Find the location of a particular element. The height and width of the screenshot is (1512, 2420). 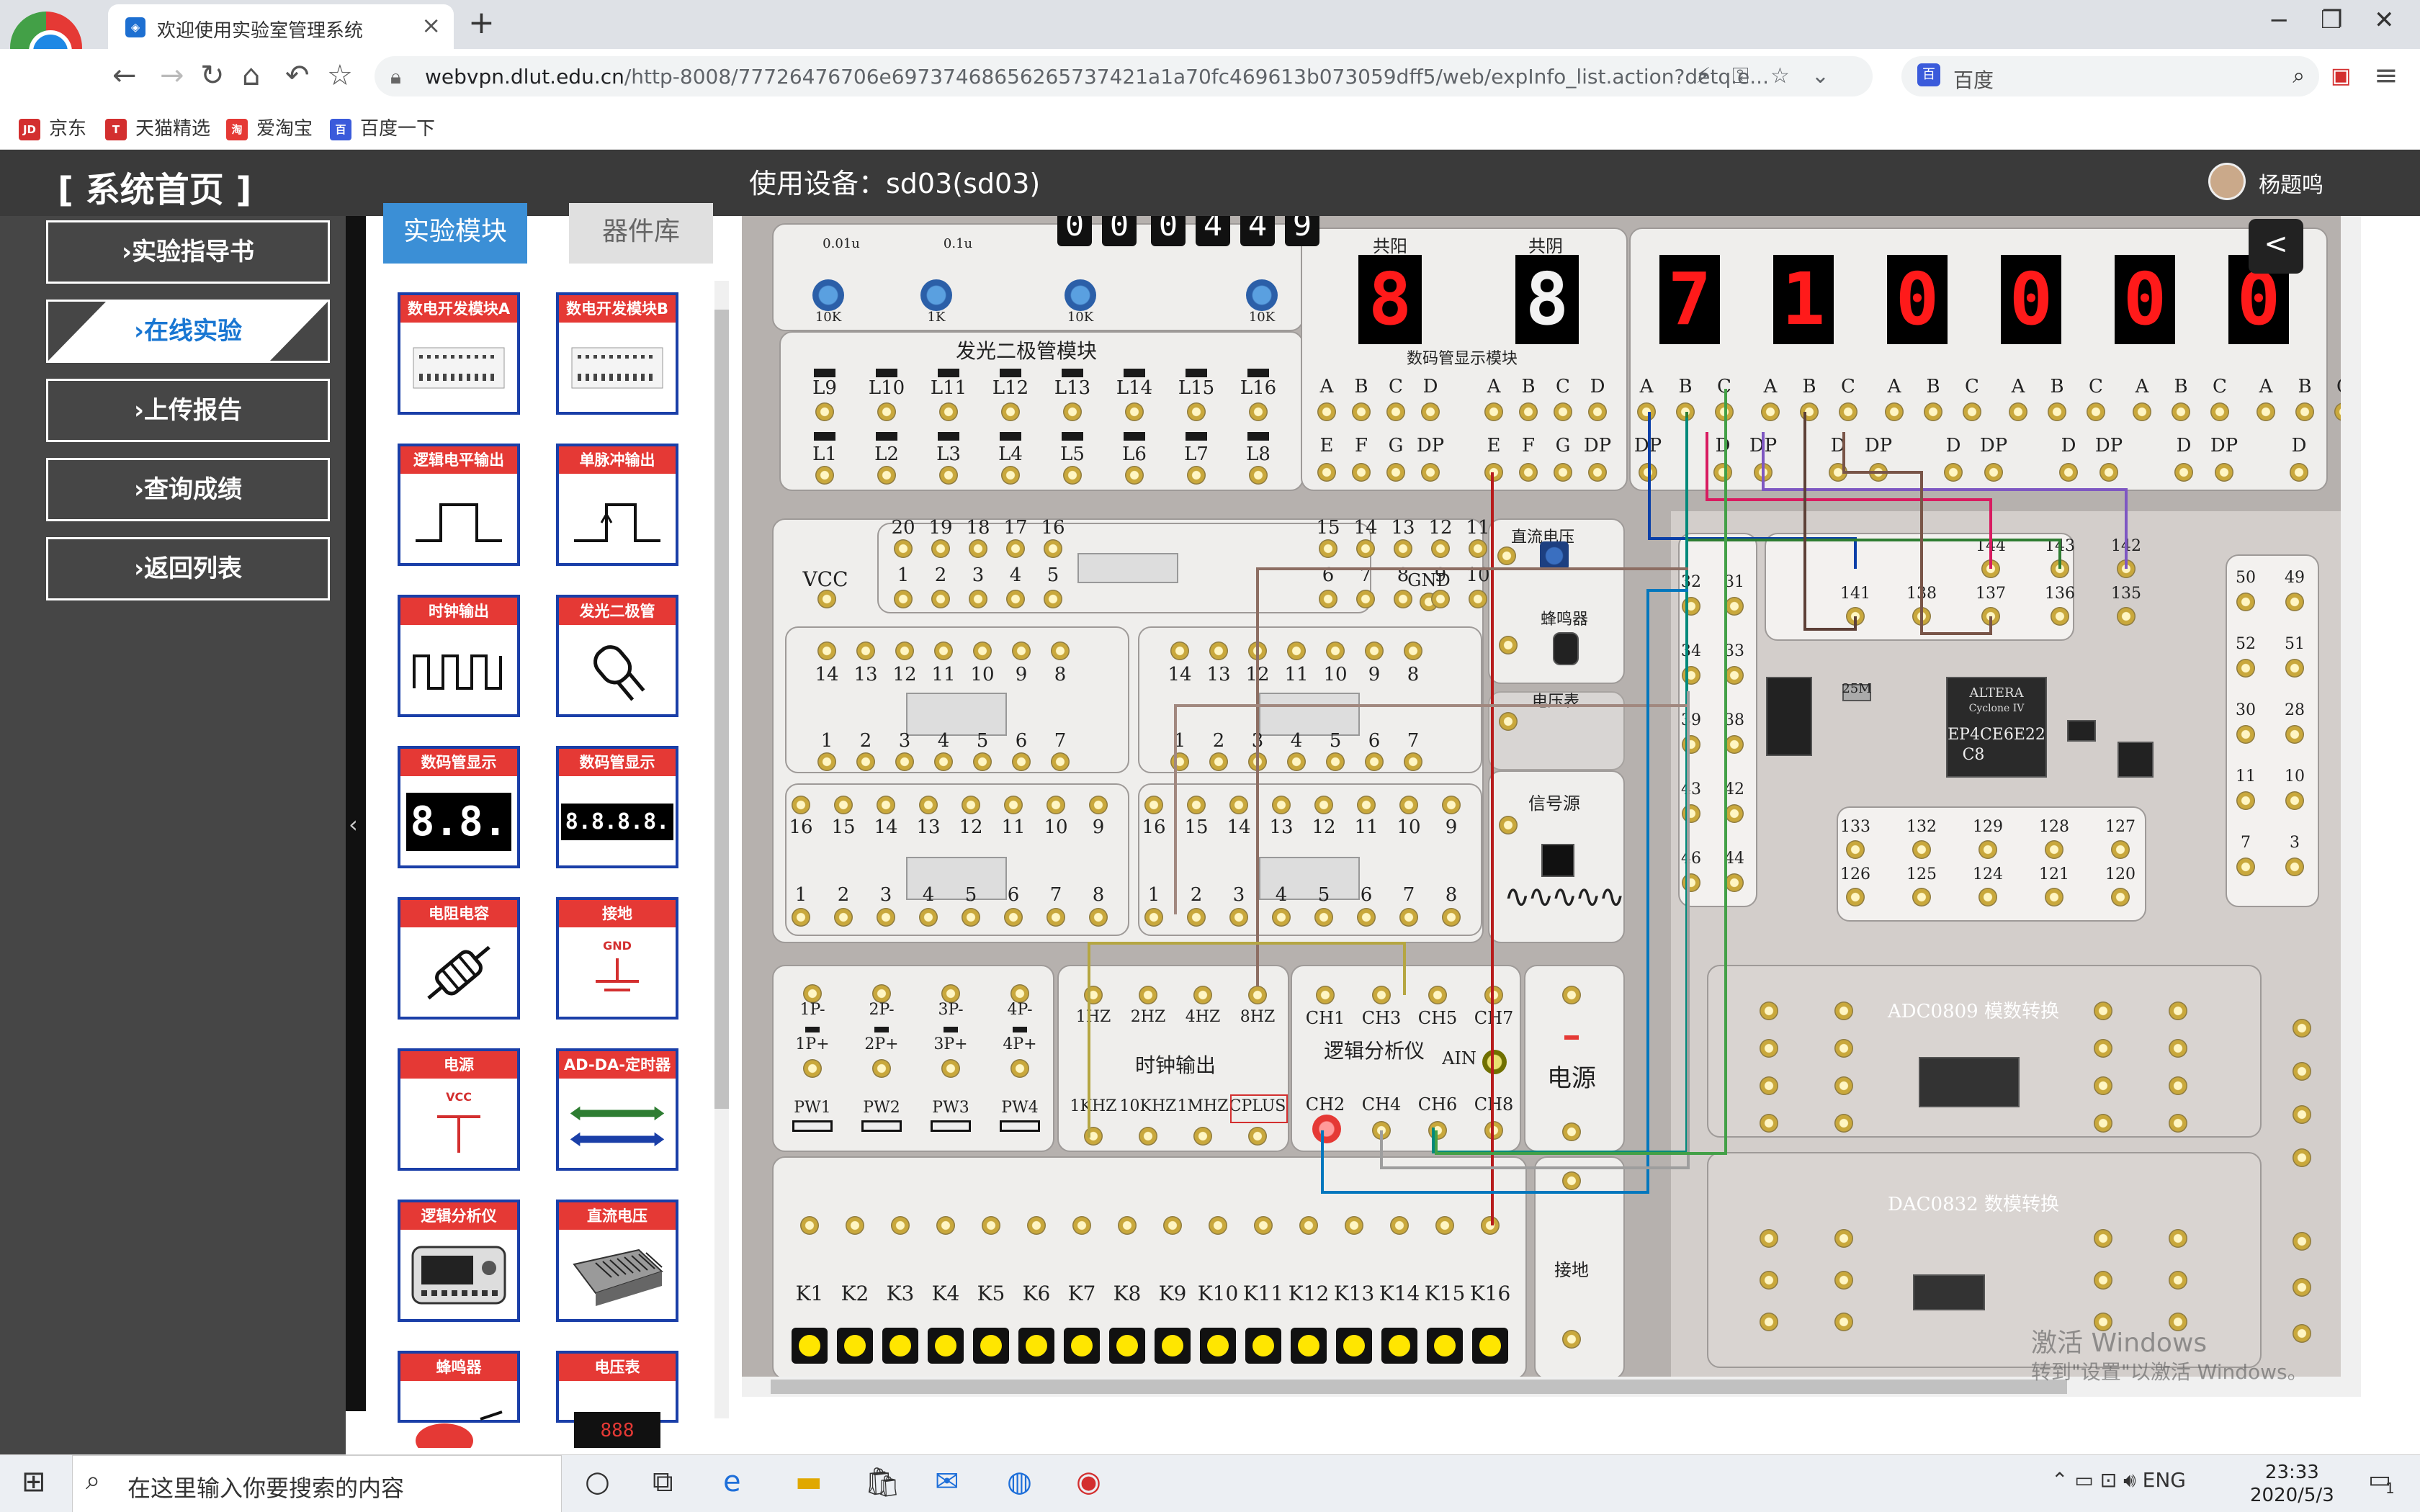

system-home-link: [ 系统首页 ] is located at coordinates (154, 186).